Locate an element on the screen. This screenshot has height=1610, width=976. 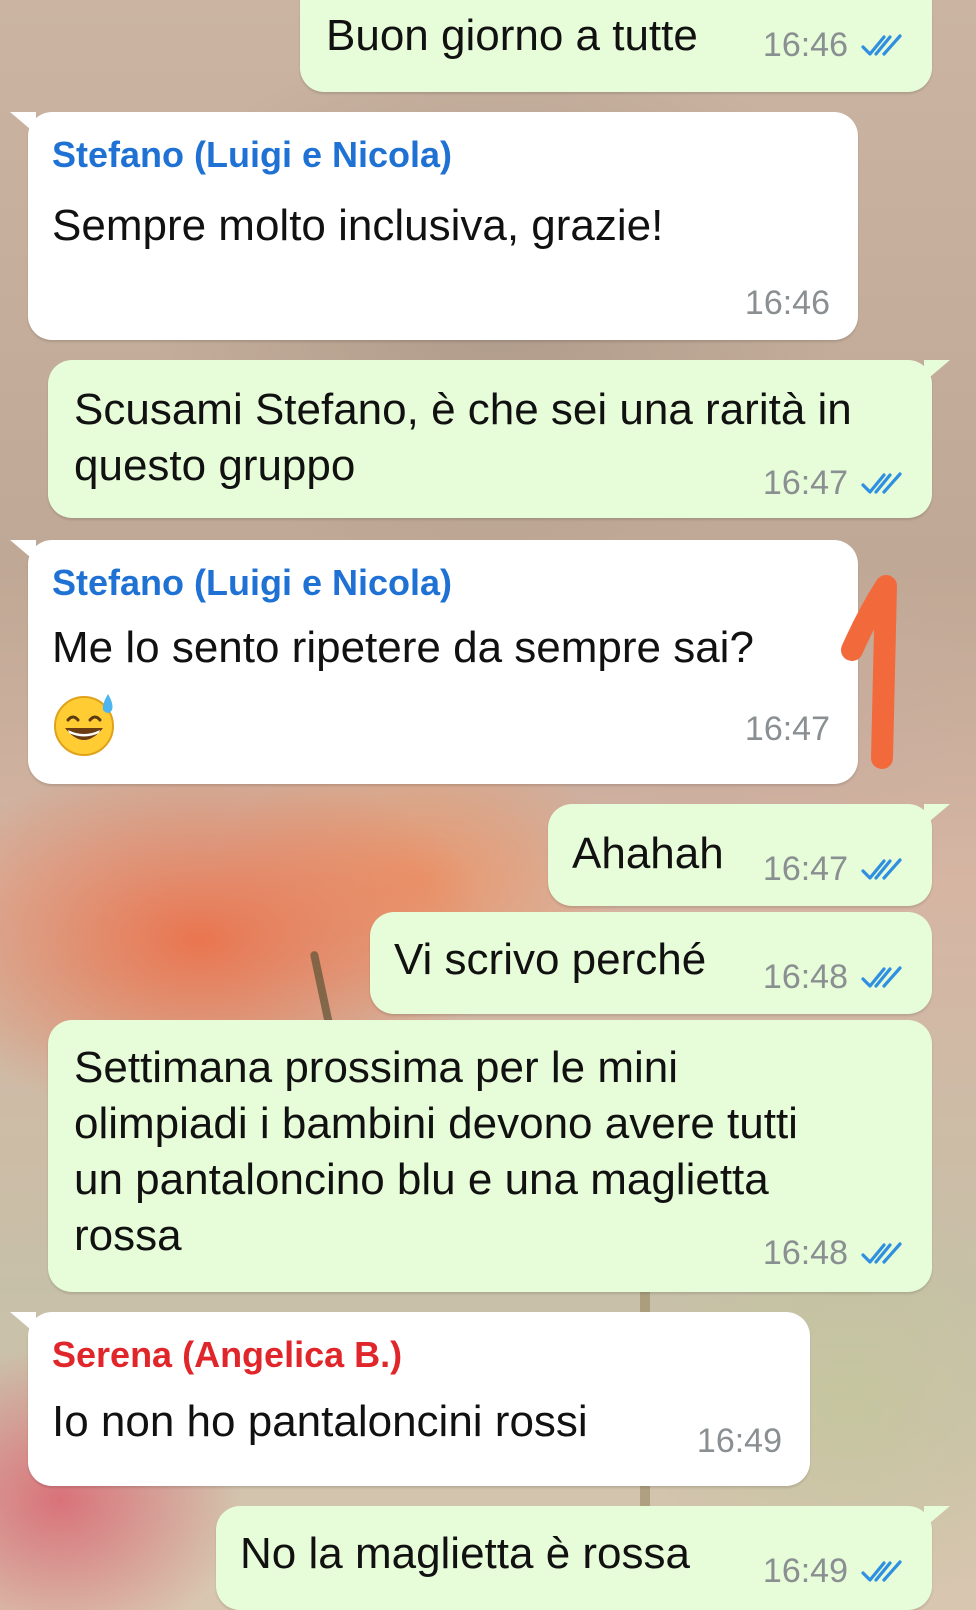
message-text-line: rossa is located at coordinates (128, 1235).